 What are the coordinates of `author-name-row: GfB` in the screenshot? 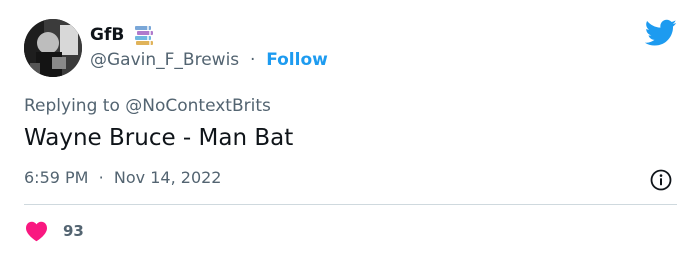 It's located at (123, 35).